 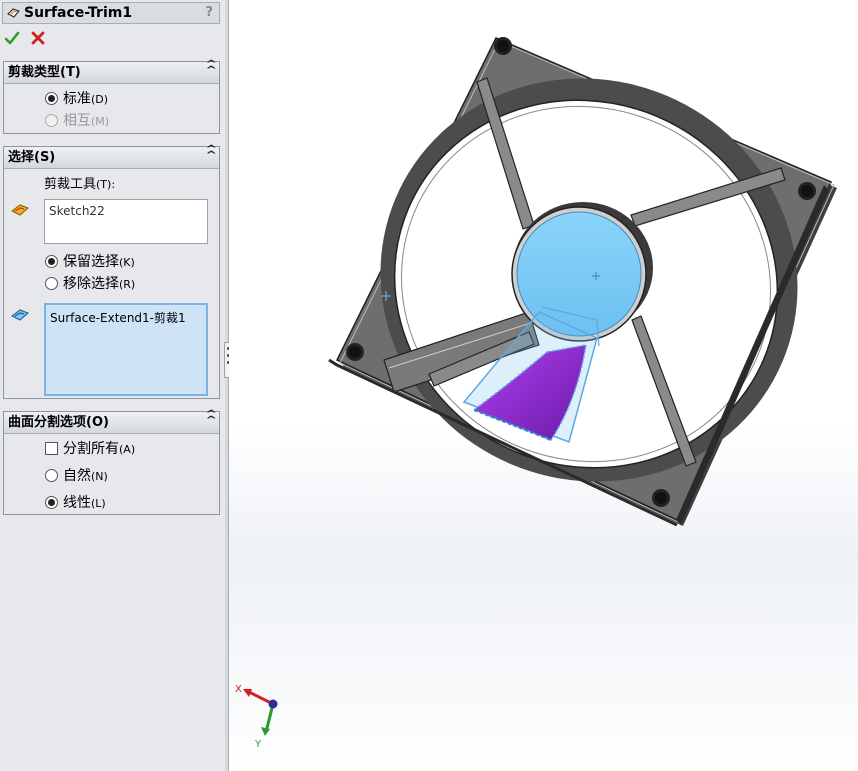 I want to click on trim-type-group: 剪裁类型(T) ^ ^ 标准(D) 相互(M), so click(x=111, y=97).